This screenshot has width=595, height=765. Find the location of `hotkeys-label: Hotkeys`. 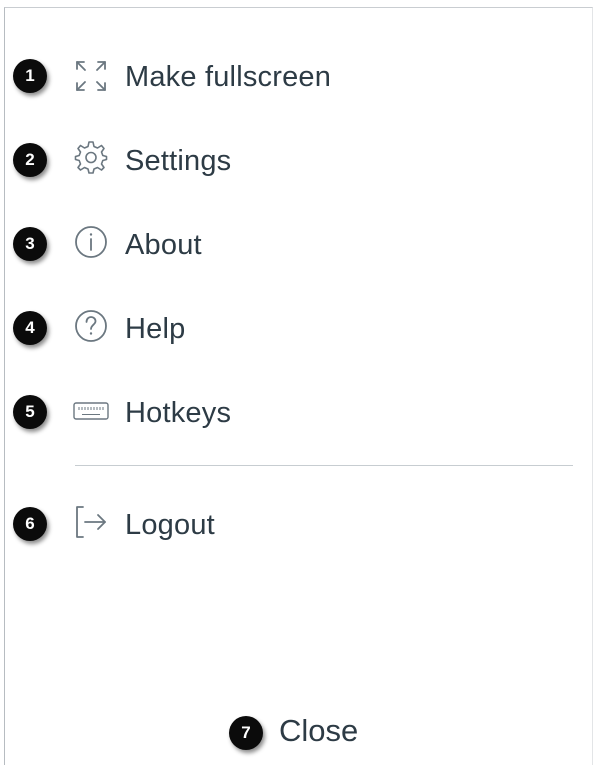

hotkeys-label: Hotkeys is located at coordinates (178, 413).